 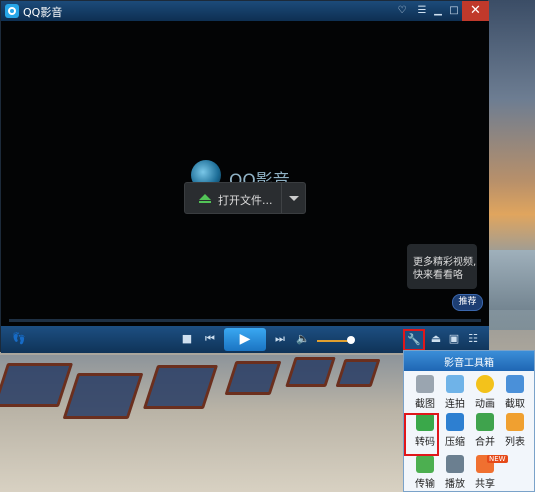 I want to click on title-bar: QQ影音 ♡ ☰ ▁ □ ✕, so click(x=245, y=11).